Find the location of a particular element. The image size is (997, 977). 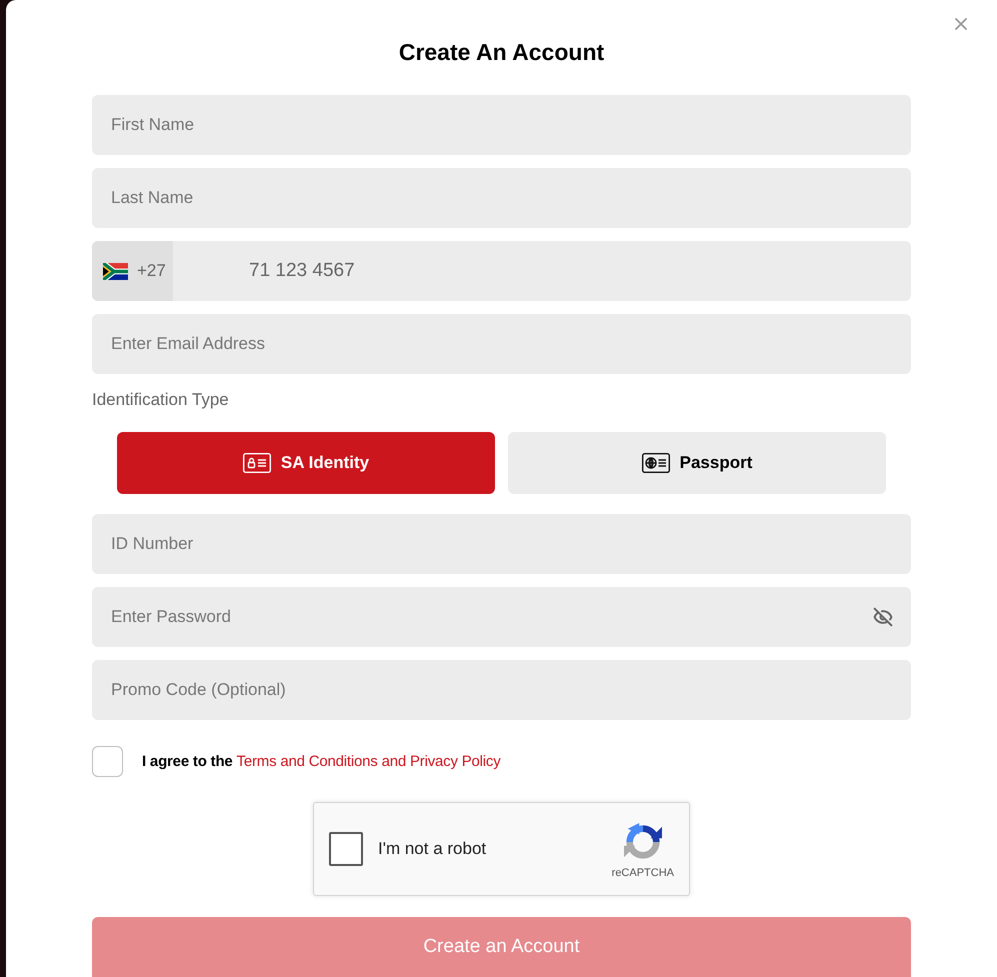

phone-input: 71 123 4567 is located at coordinates (542, 271).